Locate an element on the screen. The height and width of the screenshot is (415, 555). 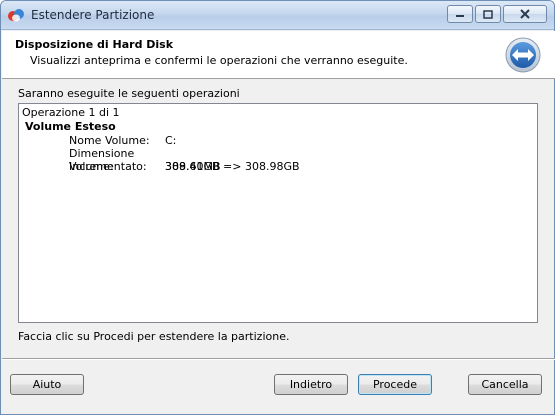
cancel-button: Cancella is located at coordinates (505, 384).